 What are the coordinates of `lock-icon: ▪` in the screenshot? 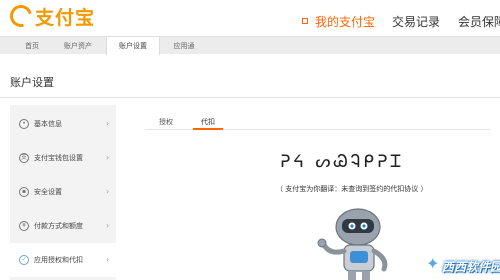 It's located at (24, 192).